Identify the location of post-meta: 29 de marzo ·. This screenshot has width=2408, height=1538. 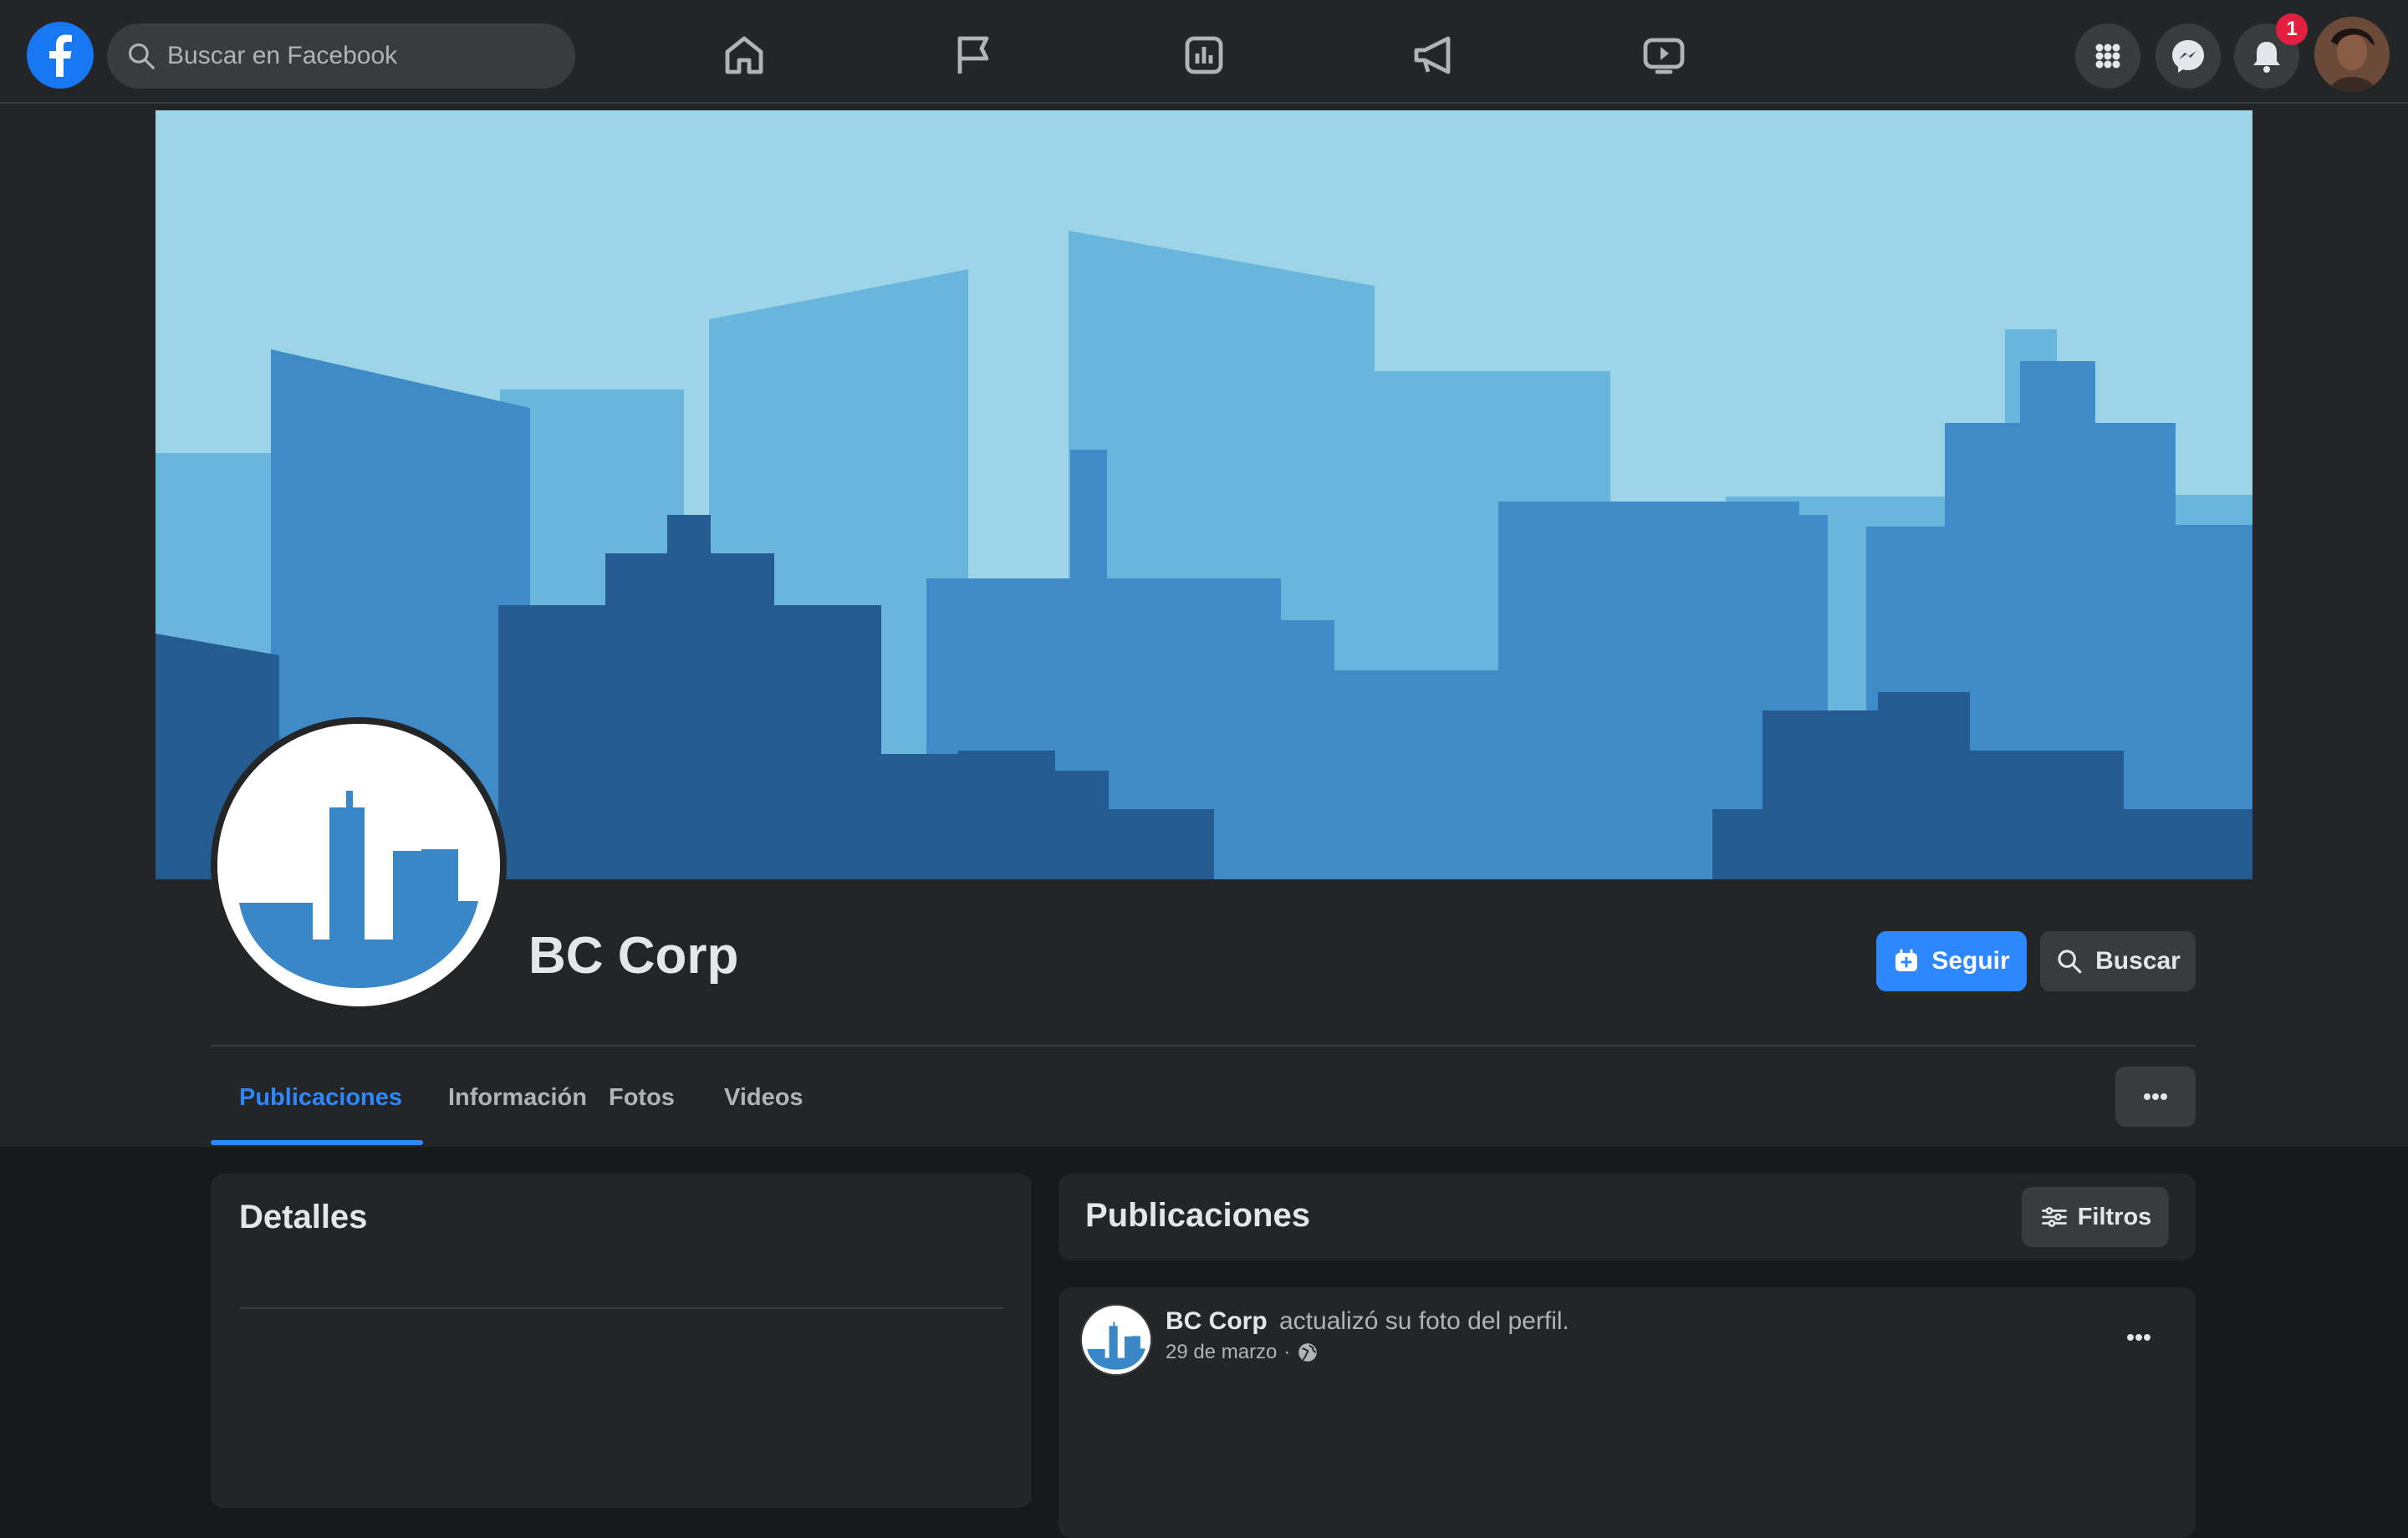
(1242, 1353).